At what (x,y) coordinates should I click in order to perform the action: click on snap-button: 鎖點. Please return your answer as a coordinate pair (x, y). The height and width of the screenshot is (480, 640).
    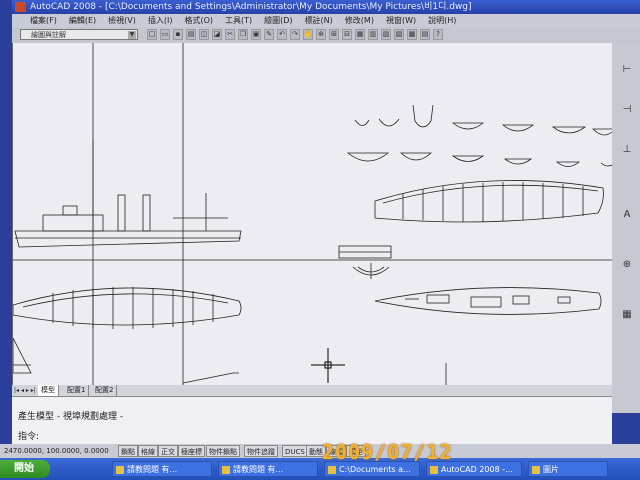
    Looking at the image, I should click on (128, 451).